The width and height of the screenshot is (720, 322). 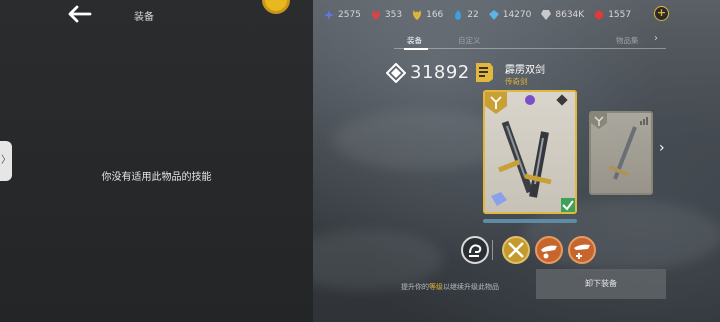 I want to click on no-skill-message: 你没有适用此物品的技能, so click(x=156, y=177).